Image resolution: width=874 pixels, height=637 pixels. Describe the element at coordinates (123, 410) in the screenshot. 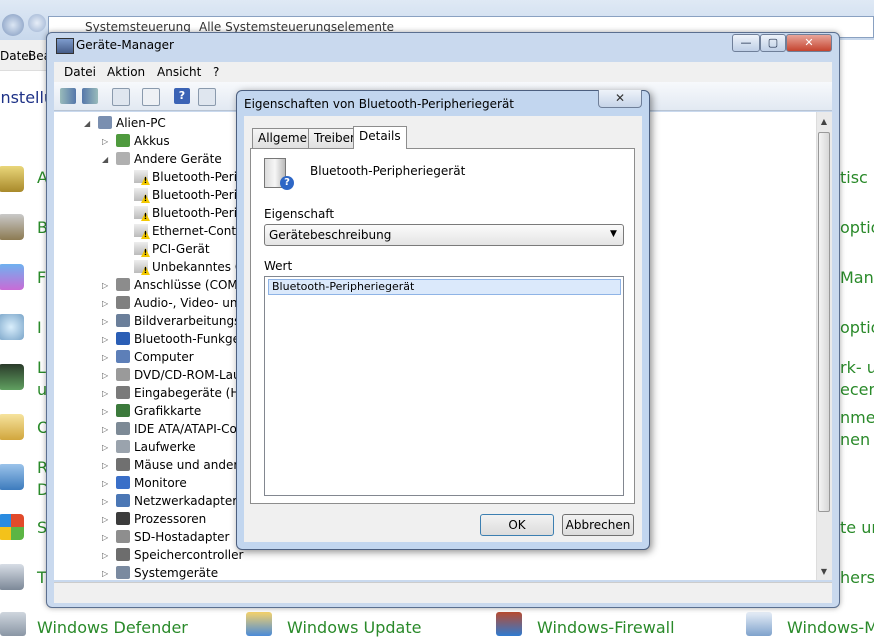

I see `display-adapter-icon` at that location.